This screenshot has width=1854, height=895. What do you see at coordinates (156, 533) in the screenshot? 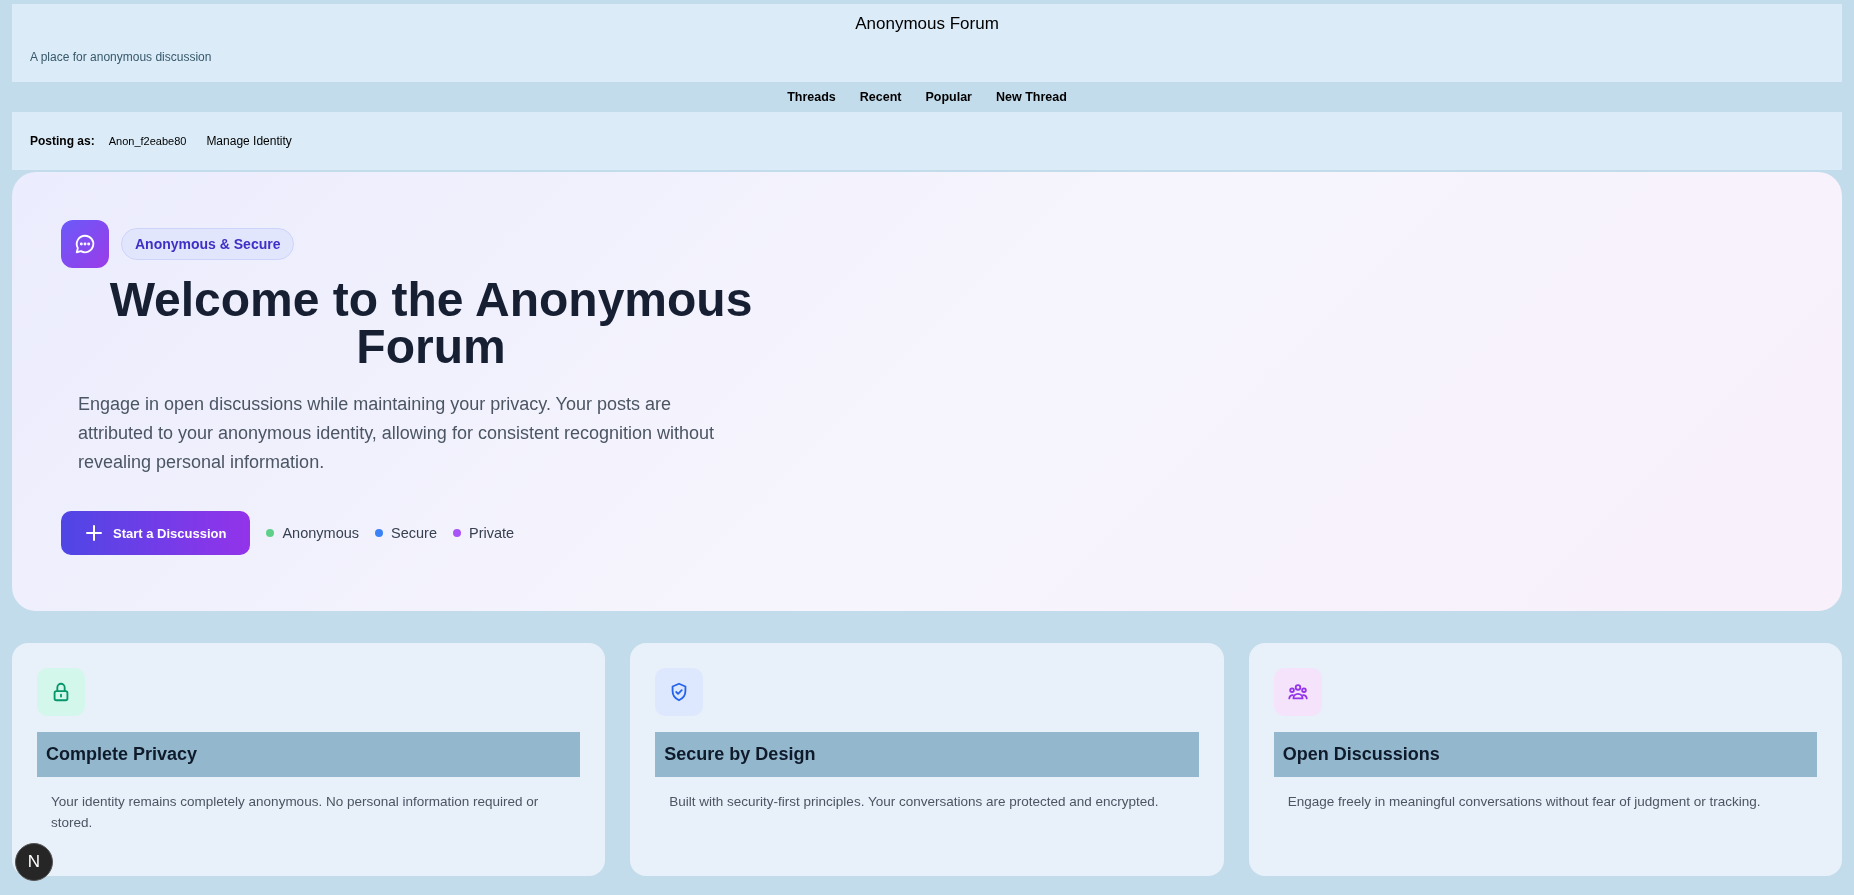
I see `start-discussion-button: Start a Discussion` at bounding box center [156, 533].